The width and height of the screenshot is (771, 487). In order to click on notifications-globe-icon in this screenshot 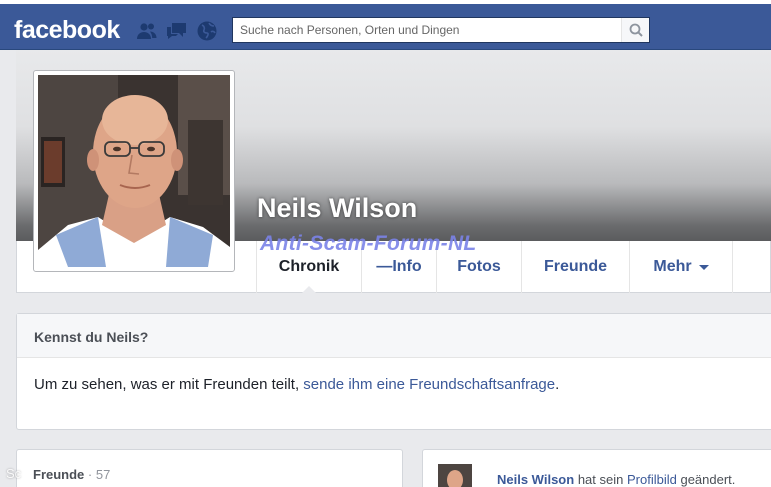, I will do `click(207, 31)`.